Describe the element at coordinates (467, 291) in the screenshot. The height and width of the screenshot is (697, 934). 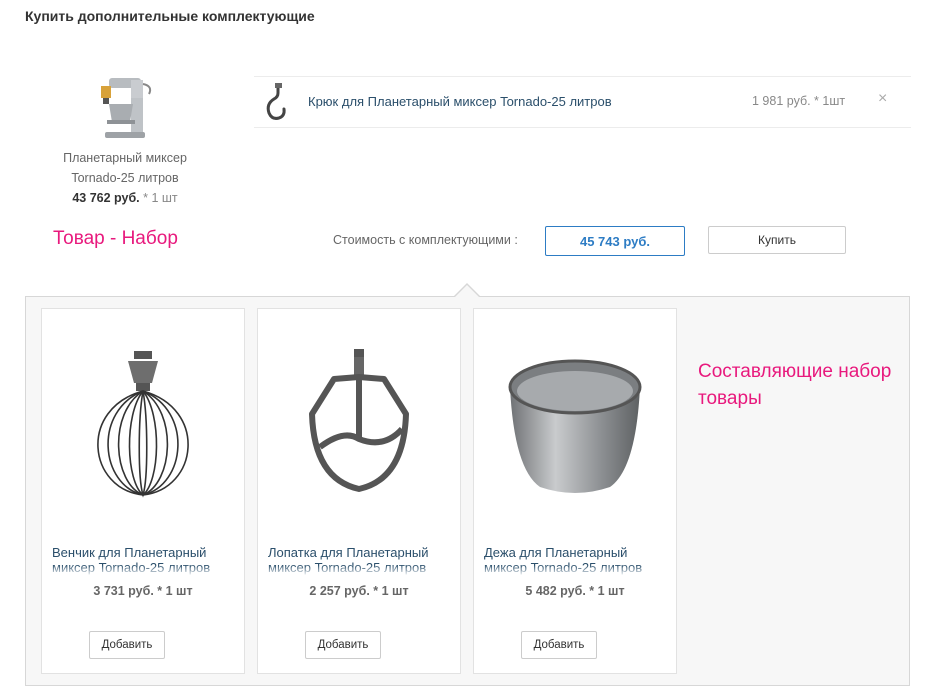
I see `panel-pointer-fill` at that location.